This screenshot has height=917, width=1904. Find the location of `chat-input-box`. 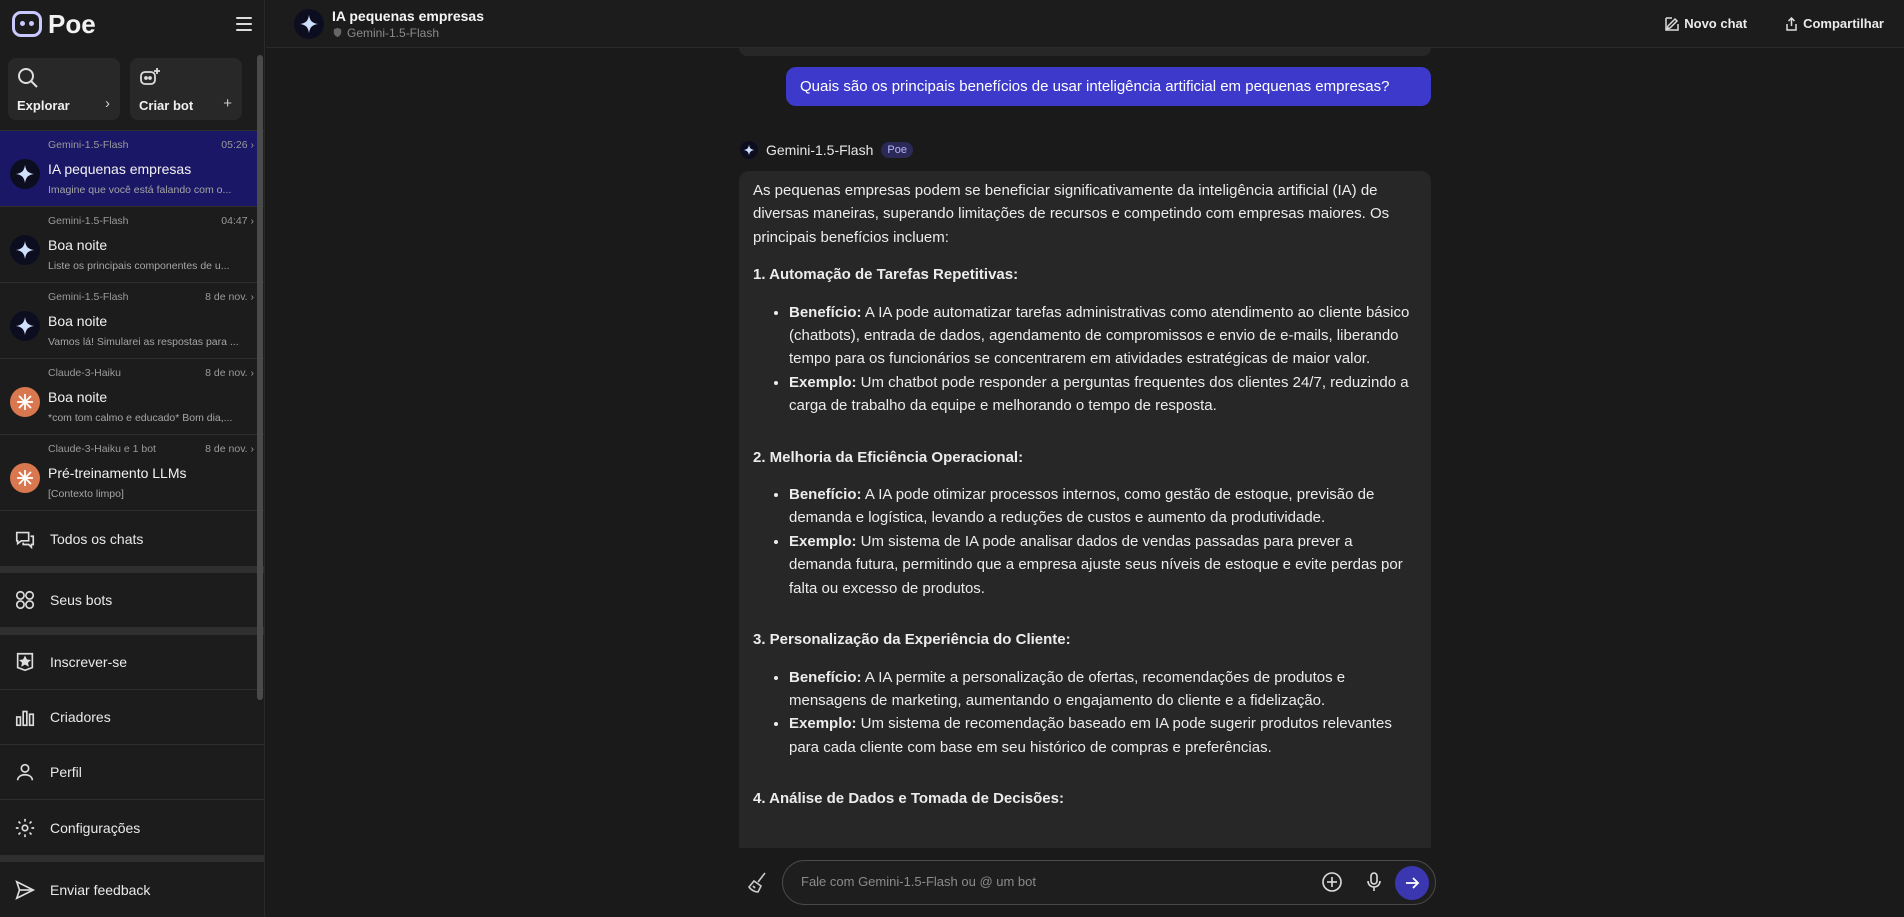

chat-input-box is located at coordinates (1109, 882).